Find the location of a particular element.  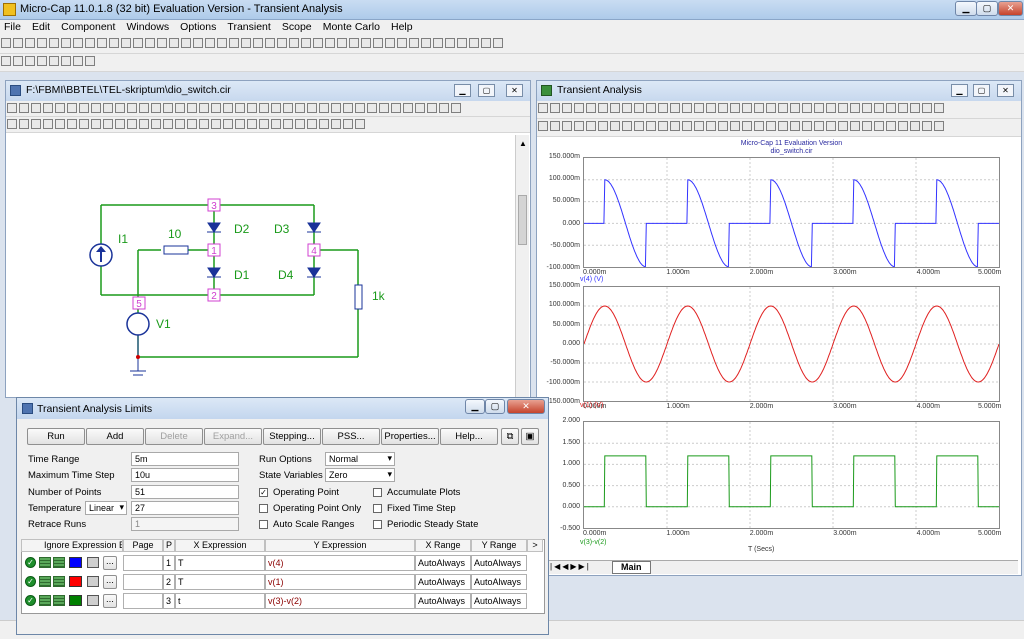

row-table-icon is located at coordinates (59, 562).